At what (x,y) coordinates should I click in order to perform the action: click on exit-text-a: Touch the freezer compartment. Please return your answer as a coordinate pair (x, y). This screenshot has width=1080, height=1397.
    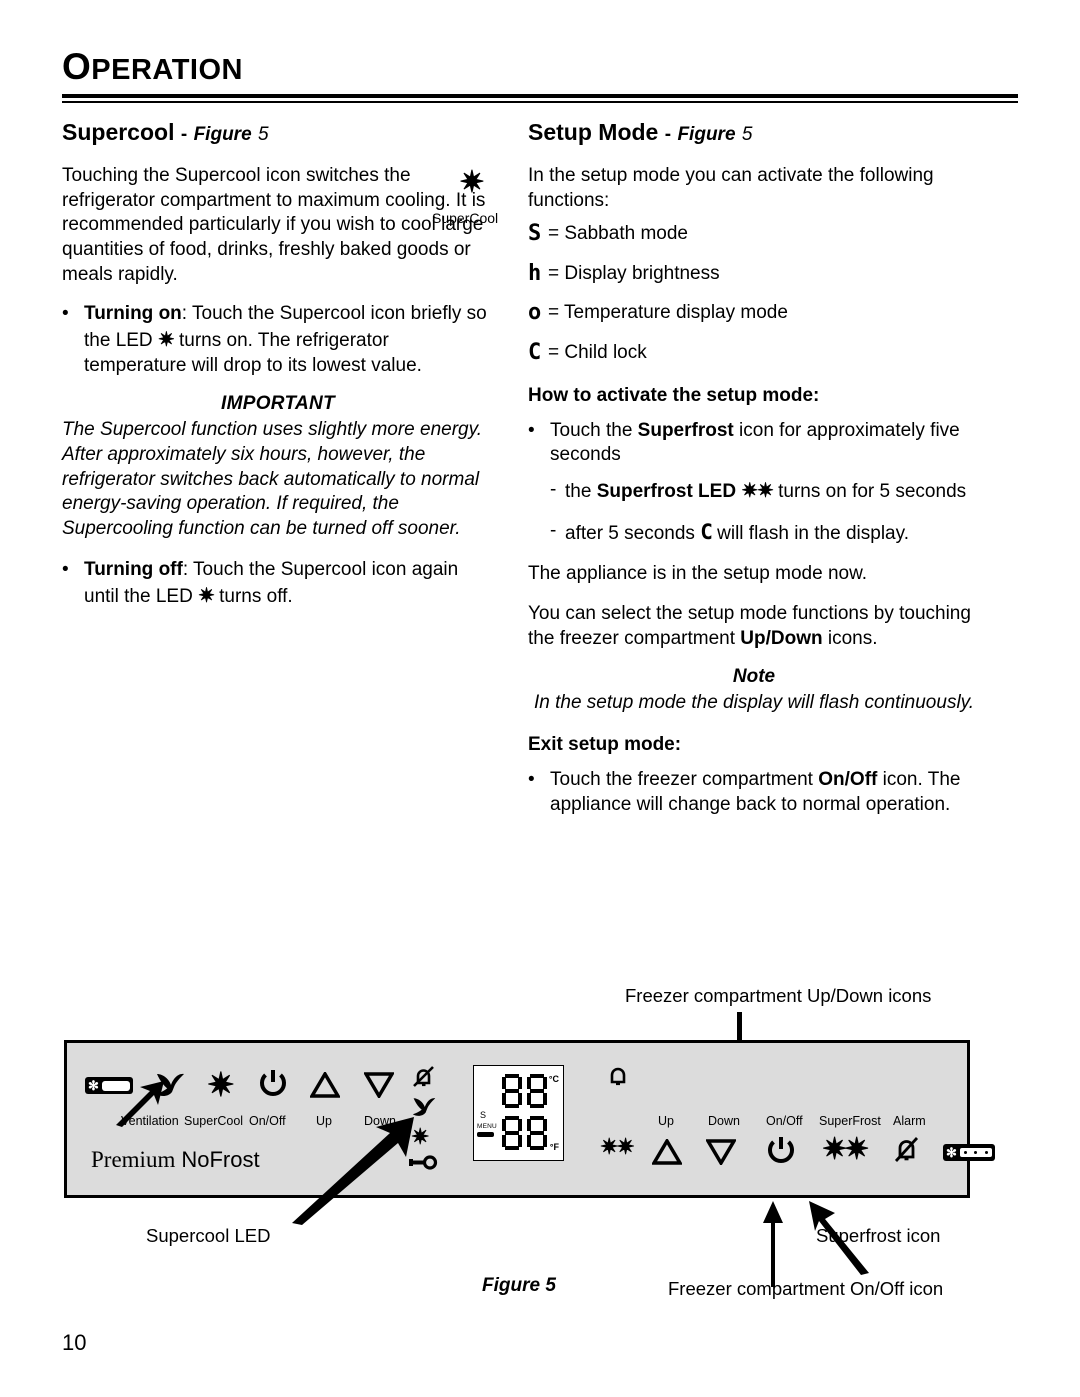
    Looking at the image, I should click on (684, 780).